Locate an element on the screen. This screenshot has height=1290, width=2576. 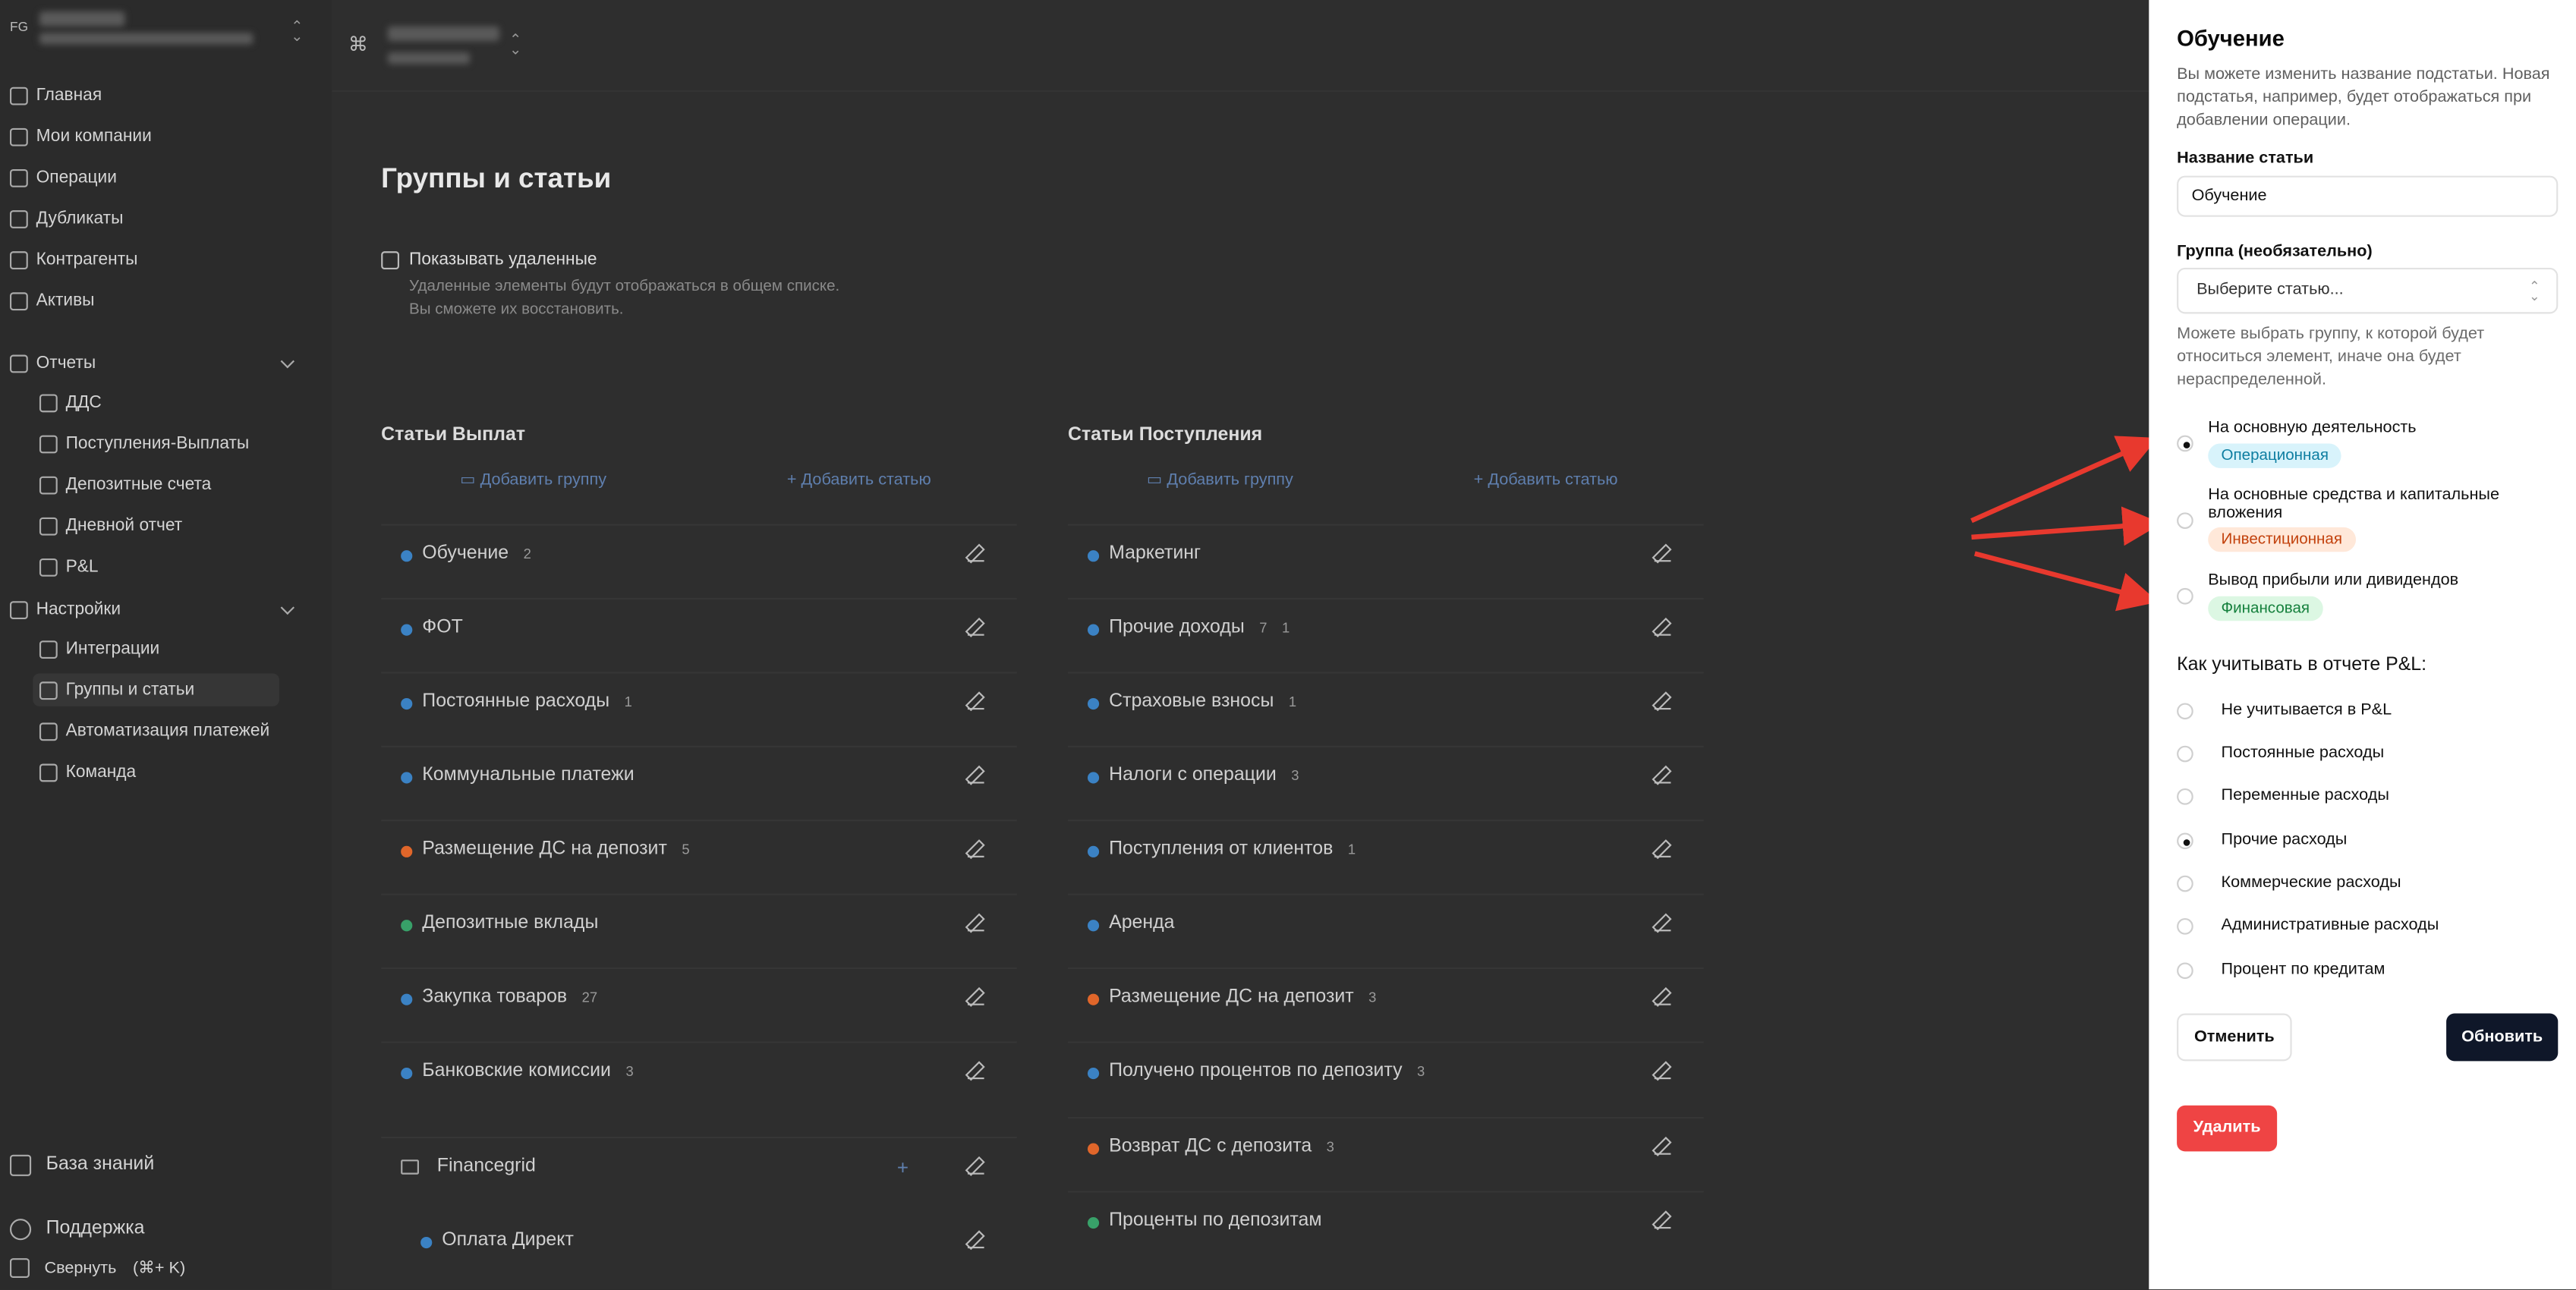
workspace-switch-chevron-icon: ⌃ ⌄ is located at coordinates (515, 44).